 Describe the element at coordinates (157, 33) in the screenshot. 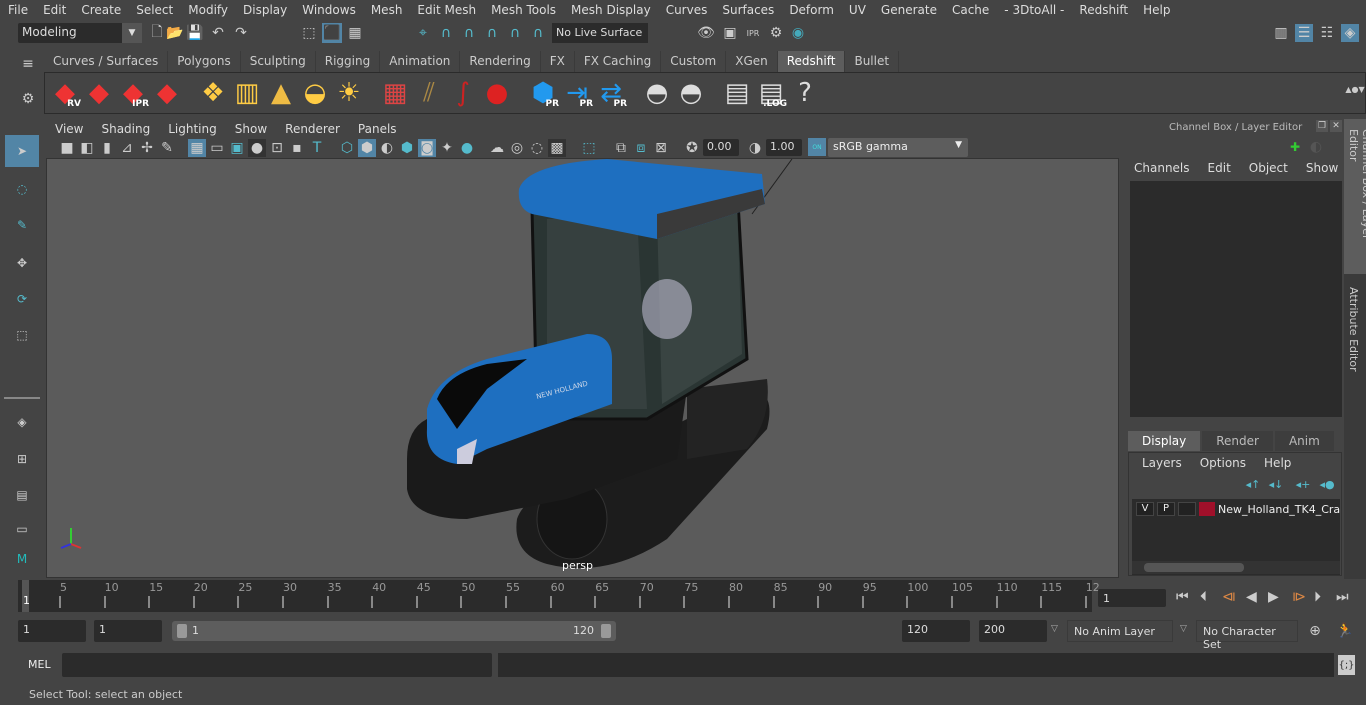

I see `new-scene-icon: 🗋` at that location.